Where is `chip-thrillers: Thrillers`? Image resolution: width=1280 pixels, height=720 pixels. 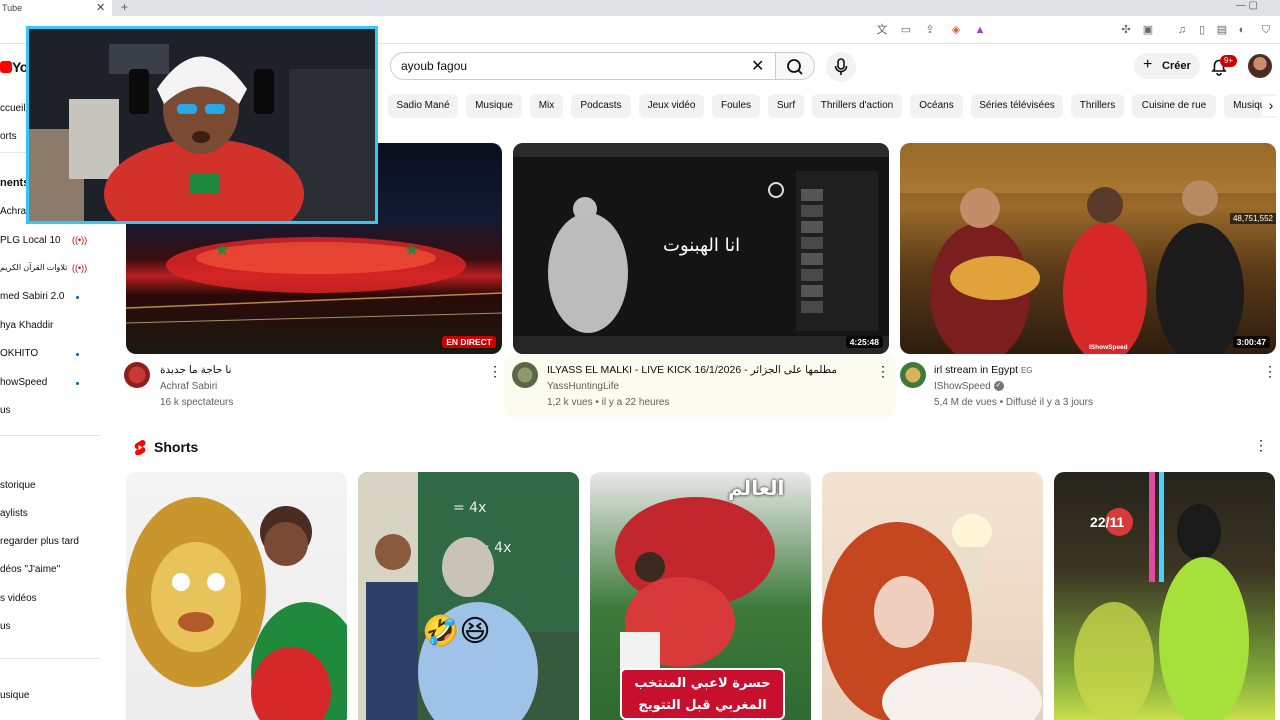 chip-thrillers: Thrillers is located at coordinates (1097, 106).